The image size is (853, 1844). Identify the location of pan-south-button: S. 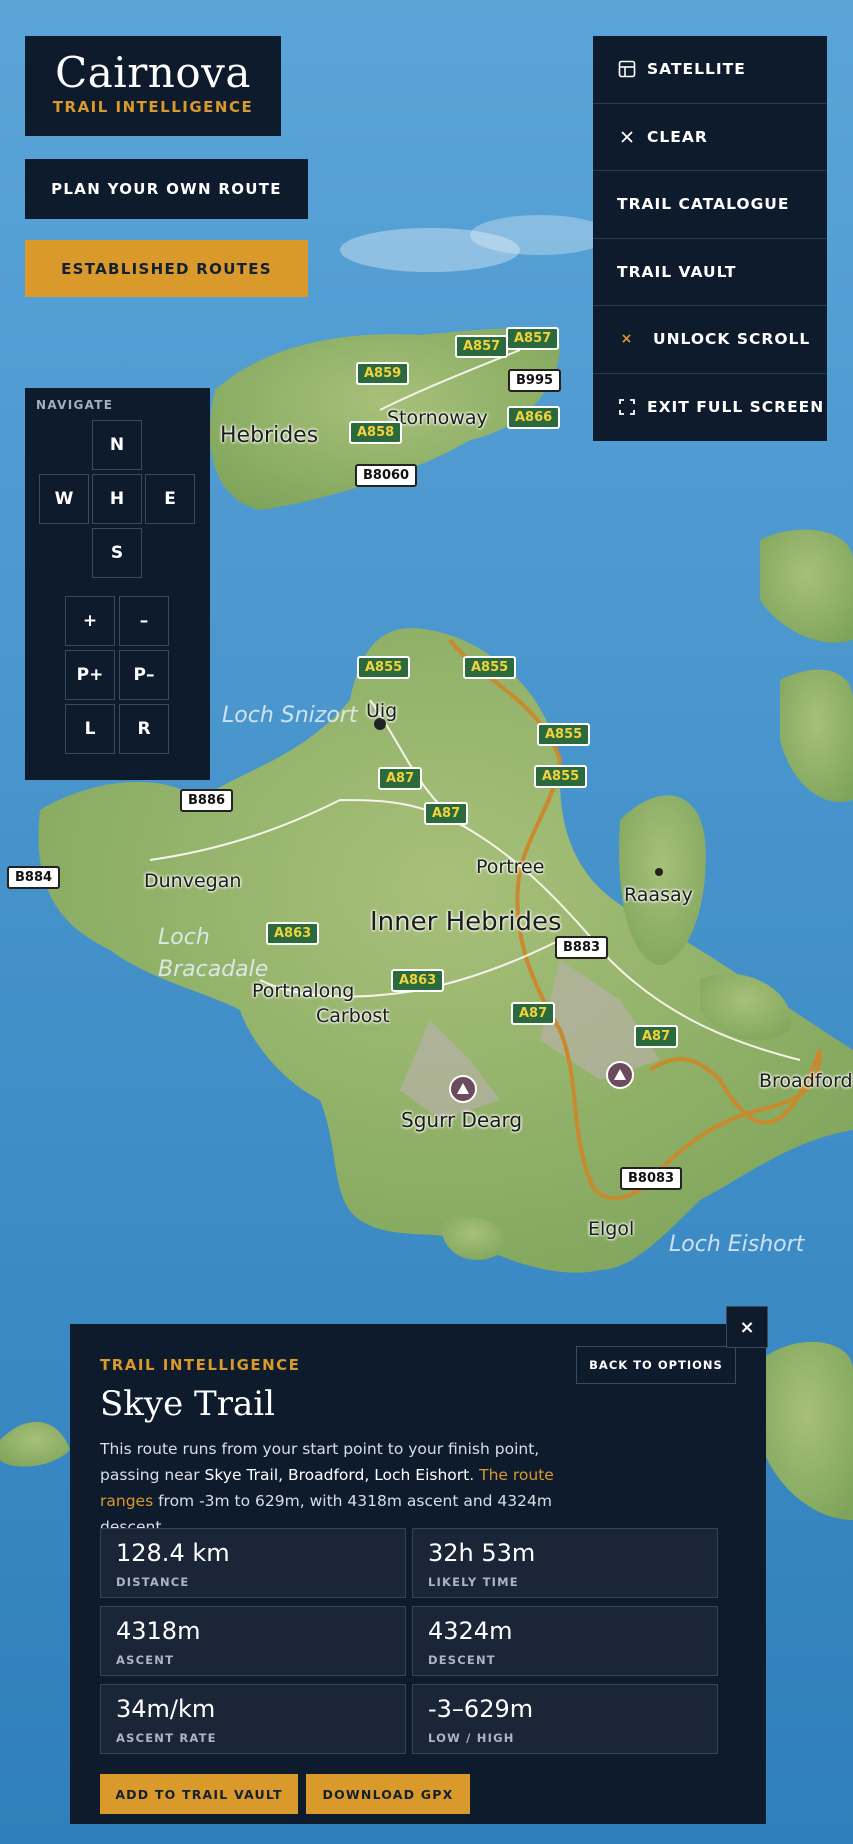
(117, 553).